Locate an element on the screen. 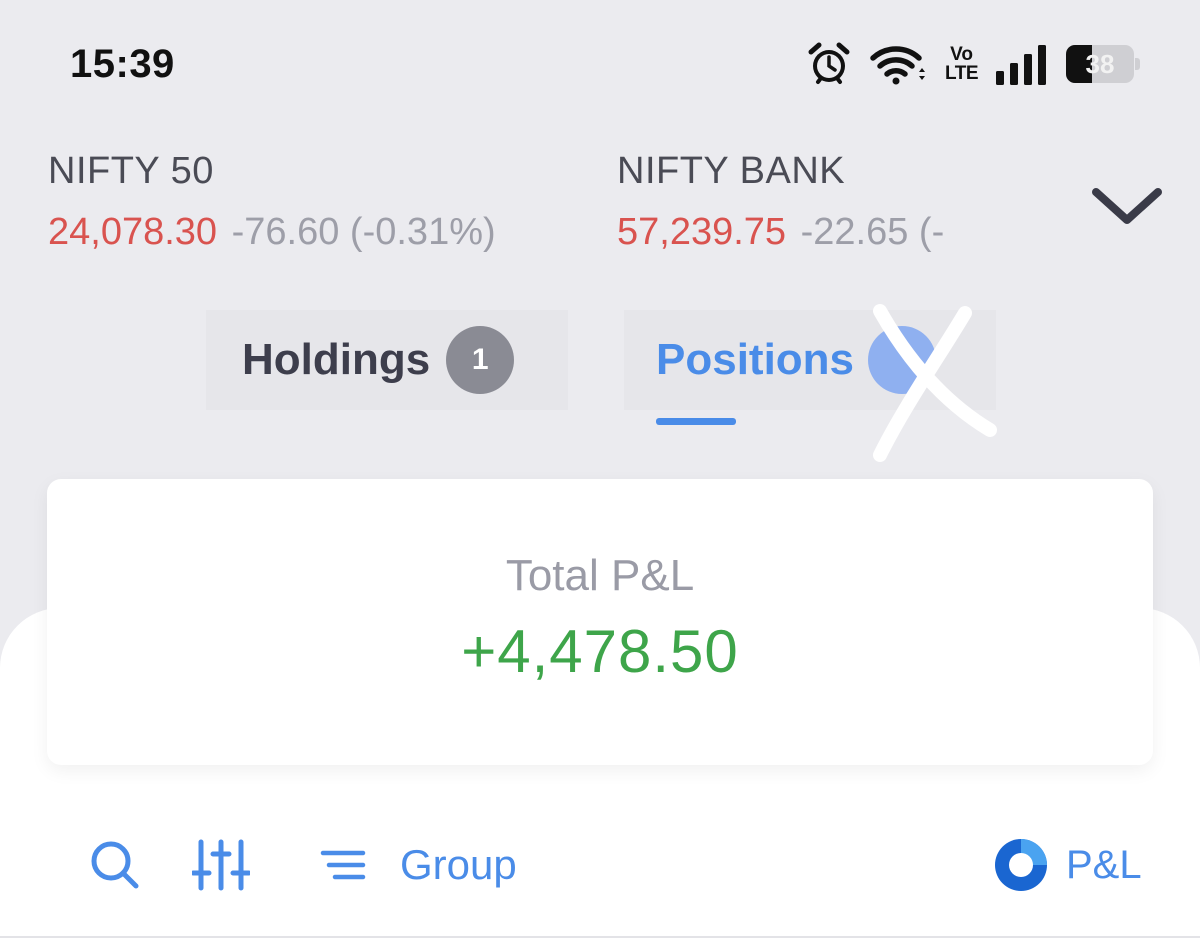  active-tab-indicator is located at coordinates (696, 421).